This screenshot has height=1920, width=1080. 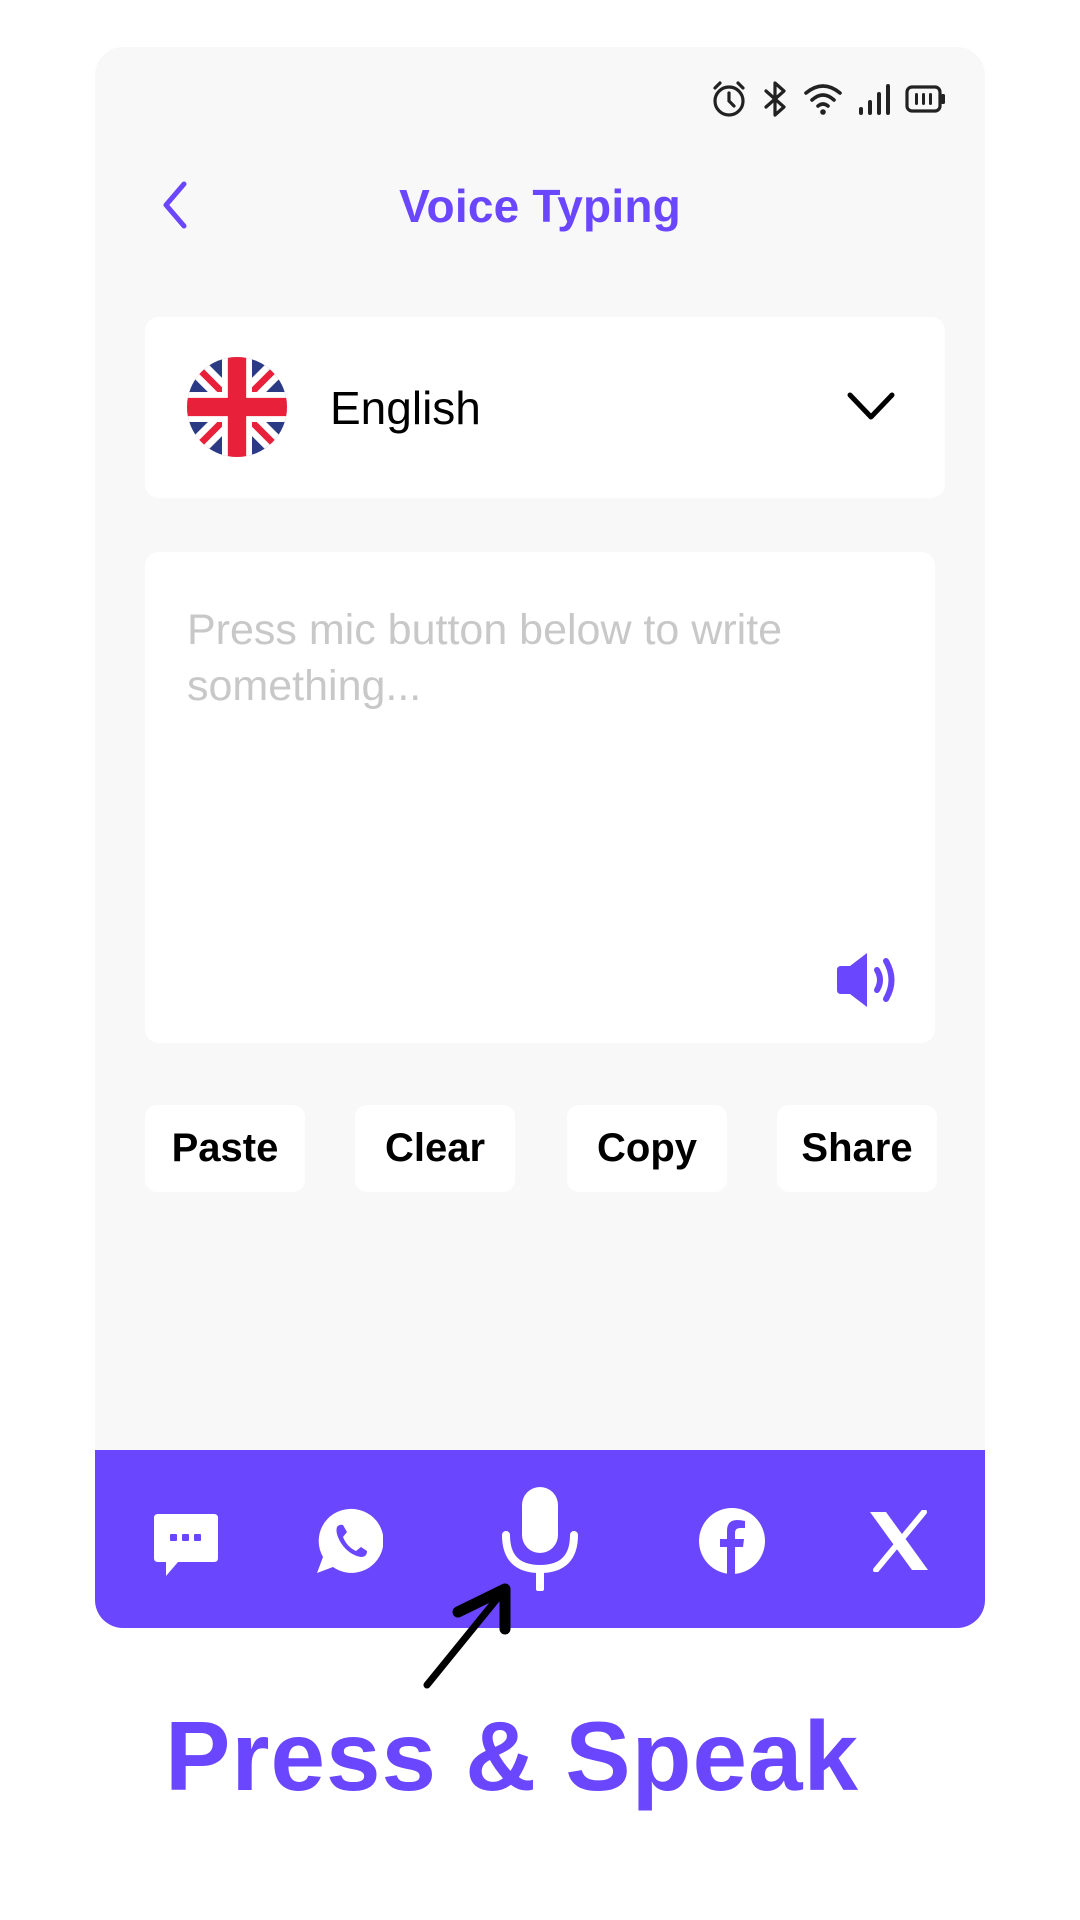 I want to click on paste-button: Paste, so click(x=225, y=1148).